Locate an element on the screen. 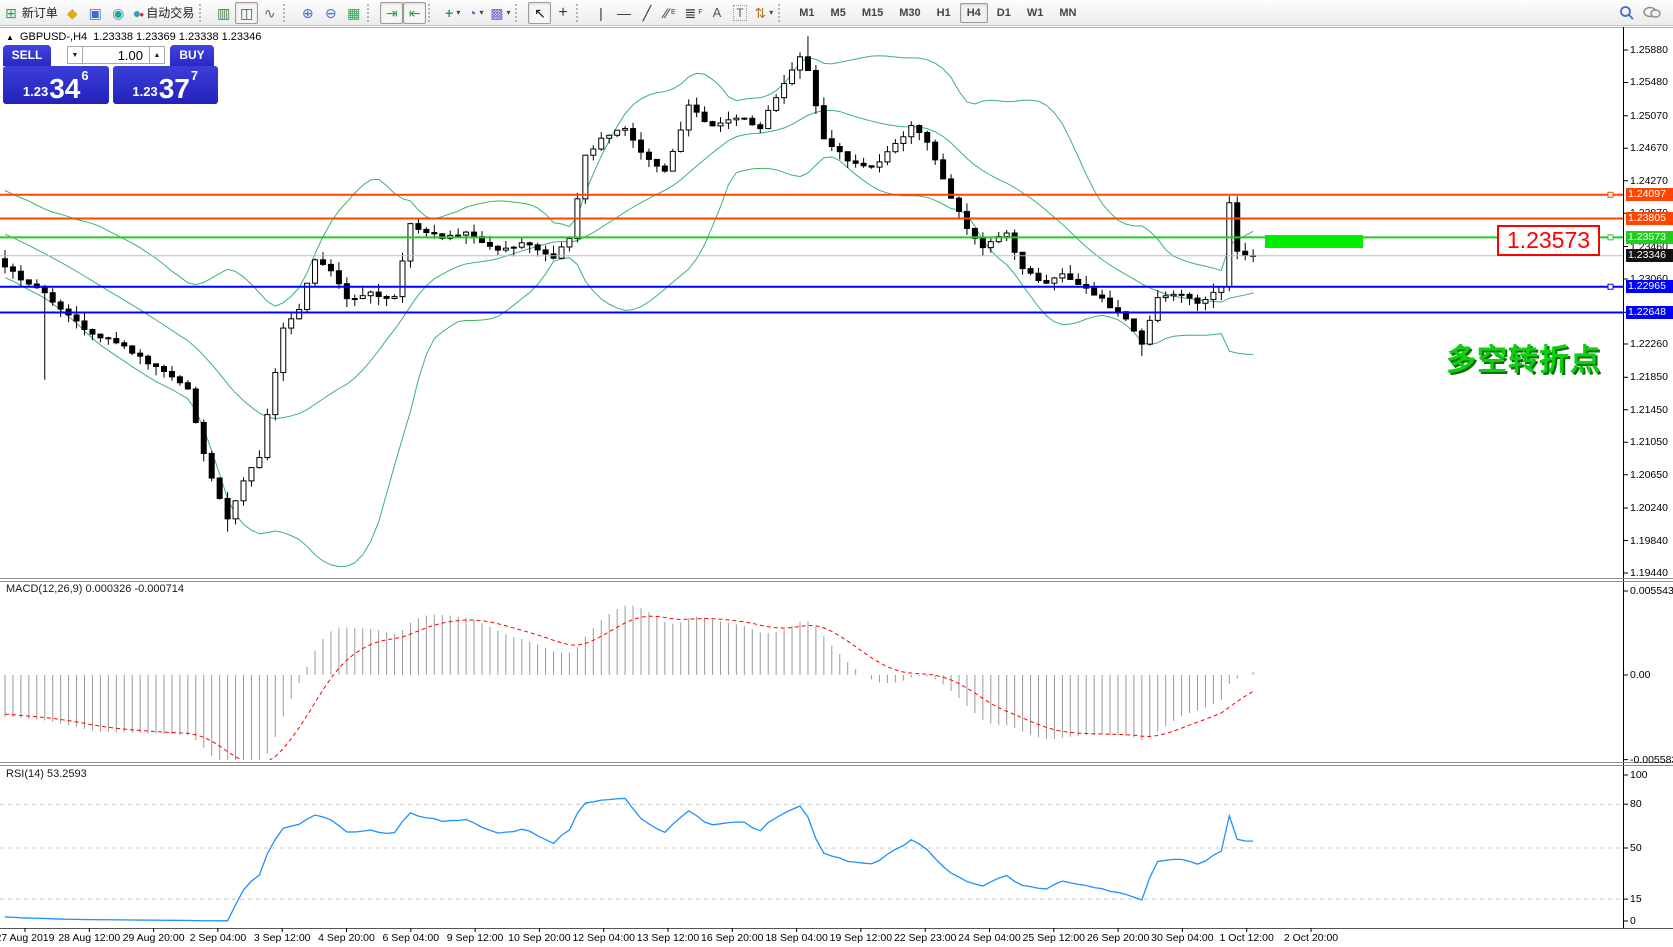 This screenshot has width=1673, height=947. price-axis-tick-label: 1.20650 is located at coordinates (1649, 474).